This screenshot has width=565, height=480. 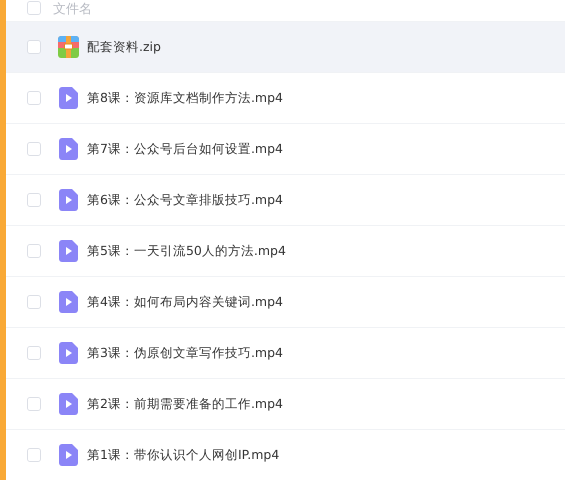 I want to click on file-name: 第7课：公众号后台如何设置.mp4, so click(x=185, y=149).